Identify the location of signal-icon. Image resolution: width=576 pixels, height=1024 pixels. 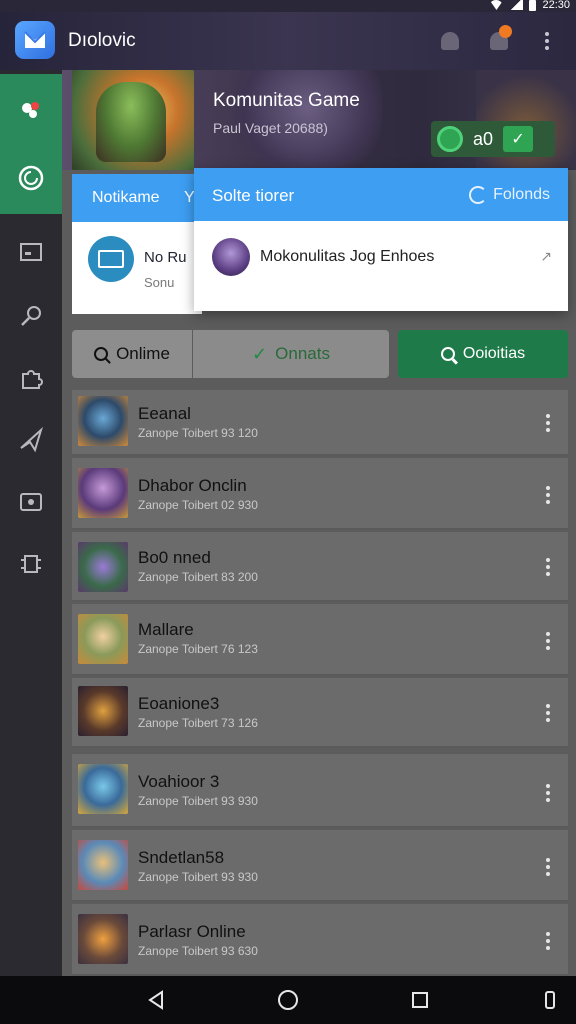
(516, 5).